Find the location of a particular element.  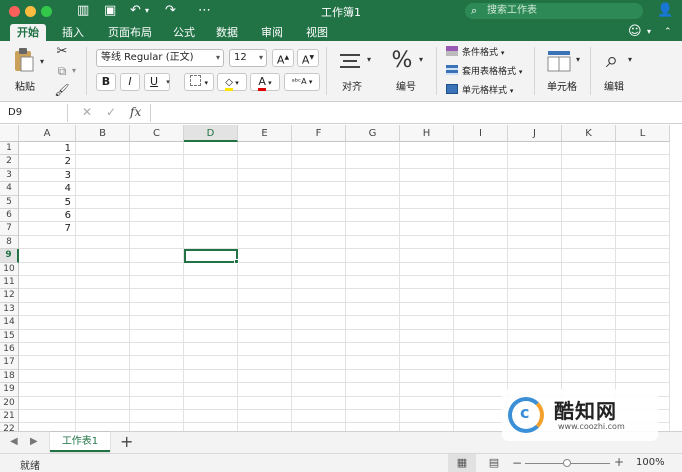

cell-f7 is located at coordinates (319, 229).